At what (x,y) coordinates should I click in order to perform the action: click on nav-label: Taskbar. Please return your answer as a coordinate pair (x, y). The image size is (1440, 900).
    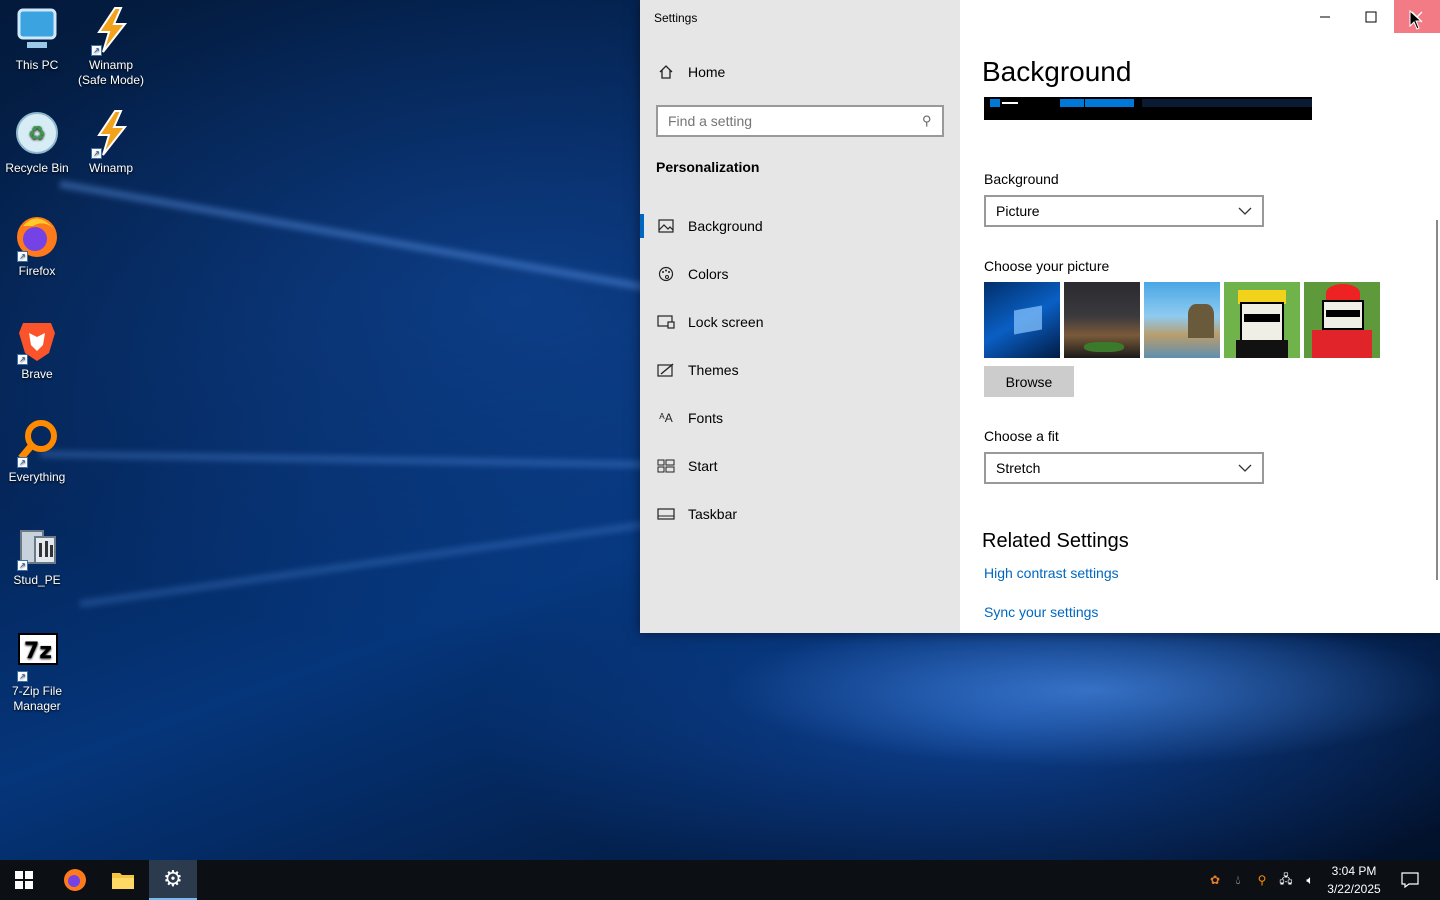
    Looking at the image, I should click on (713, 514).